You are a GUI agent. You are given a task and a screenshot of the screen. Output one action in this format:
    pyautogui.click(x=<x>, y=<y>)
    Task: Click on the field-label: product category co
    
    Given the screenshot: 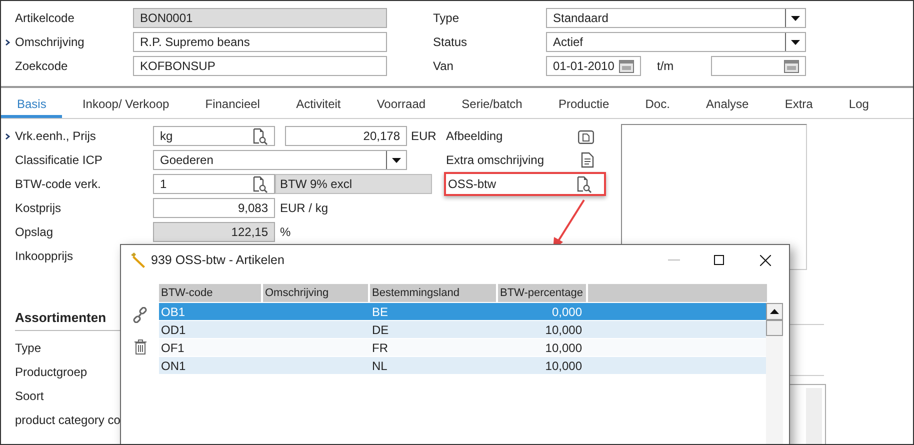 What is the action you would take?
    pyautogui.click(x=67, y=420)
    